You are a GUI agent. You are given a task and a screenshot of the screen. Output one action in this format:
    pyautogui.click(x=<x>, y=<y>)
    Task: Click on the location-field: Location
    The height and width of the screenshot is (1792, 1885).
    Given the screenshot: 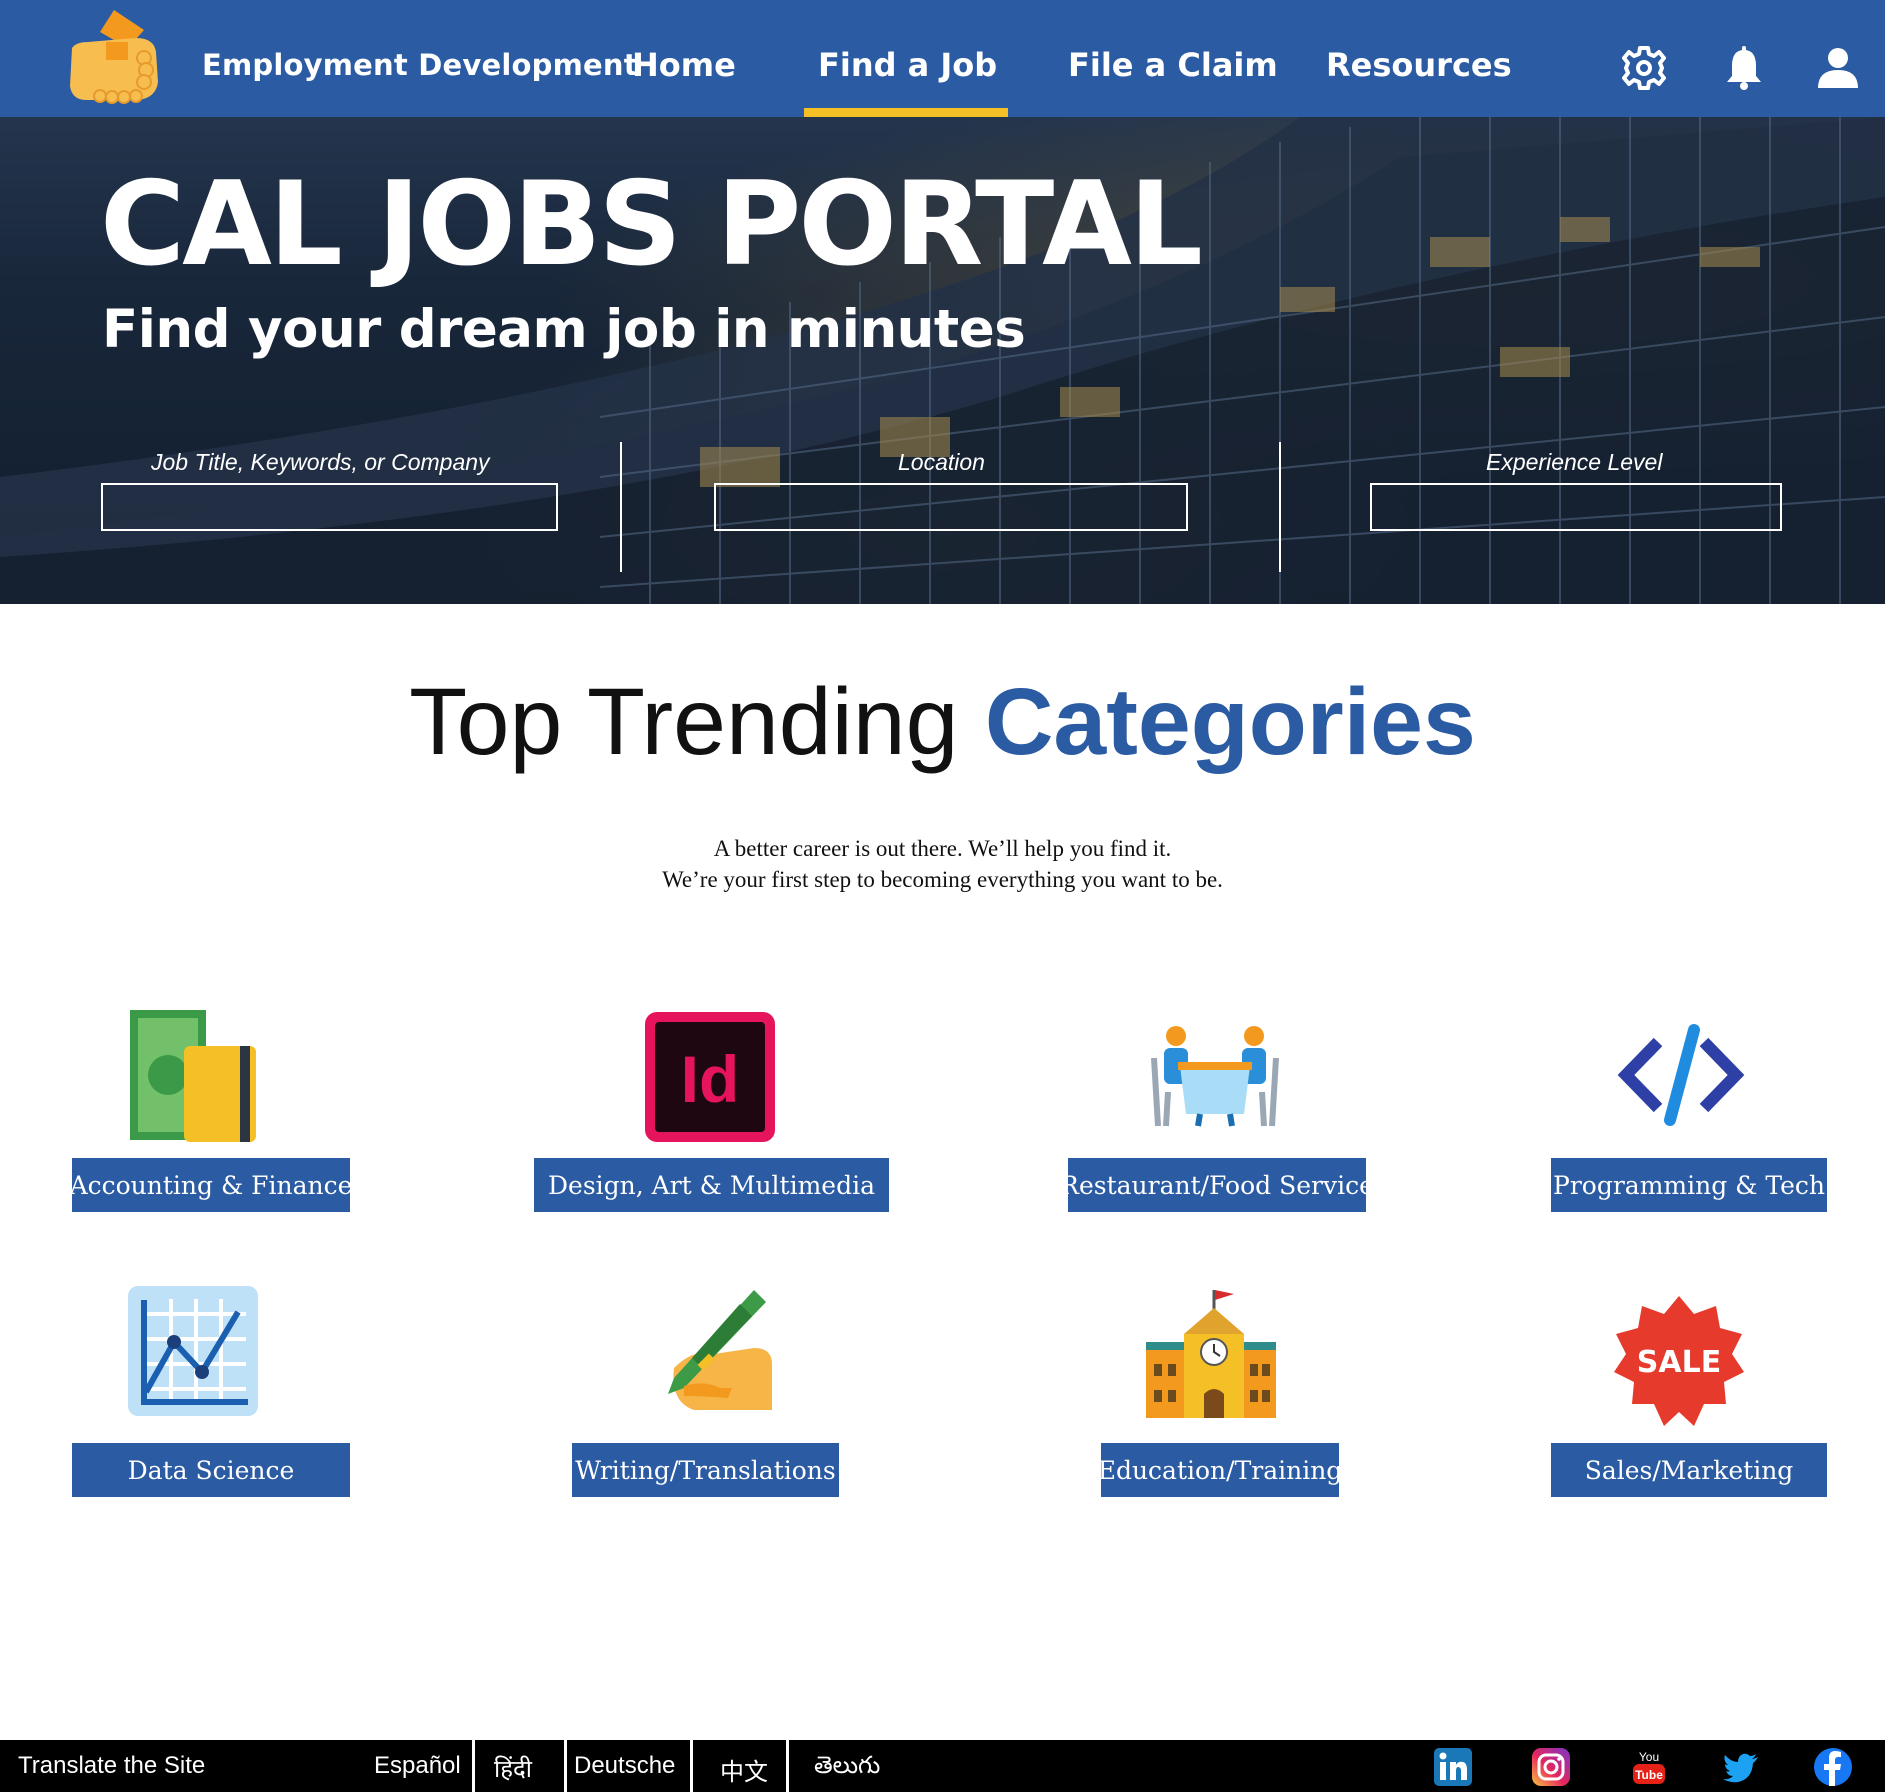 What is the action you would take?
    pyautogui.click(x=951, y=490)
    